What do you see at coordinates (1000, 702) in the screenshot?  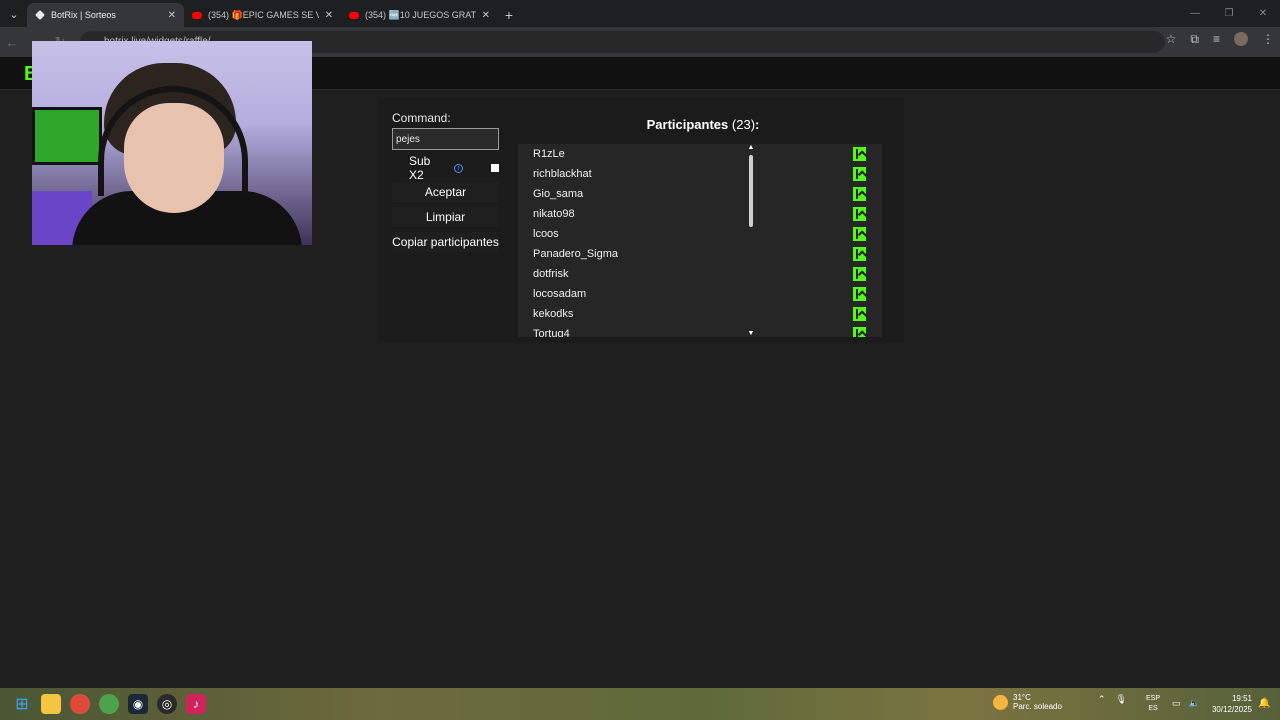 I see `weather-sun-icon` at bounding box center [1000, 702].